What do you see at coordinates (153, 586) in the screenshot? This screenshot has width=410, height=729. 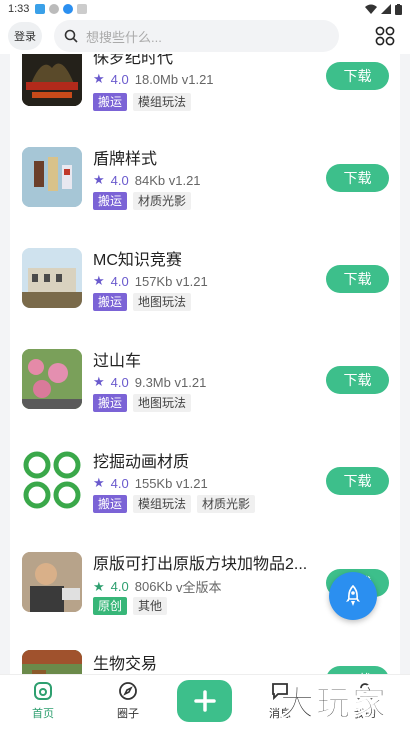 I see `item-size: 806Kb` at bounding box center [153, 586].